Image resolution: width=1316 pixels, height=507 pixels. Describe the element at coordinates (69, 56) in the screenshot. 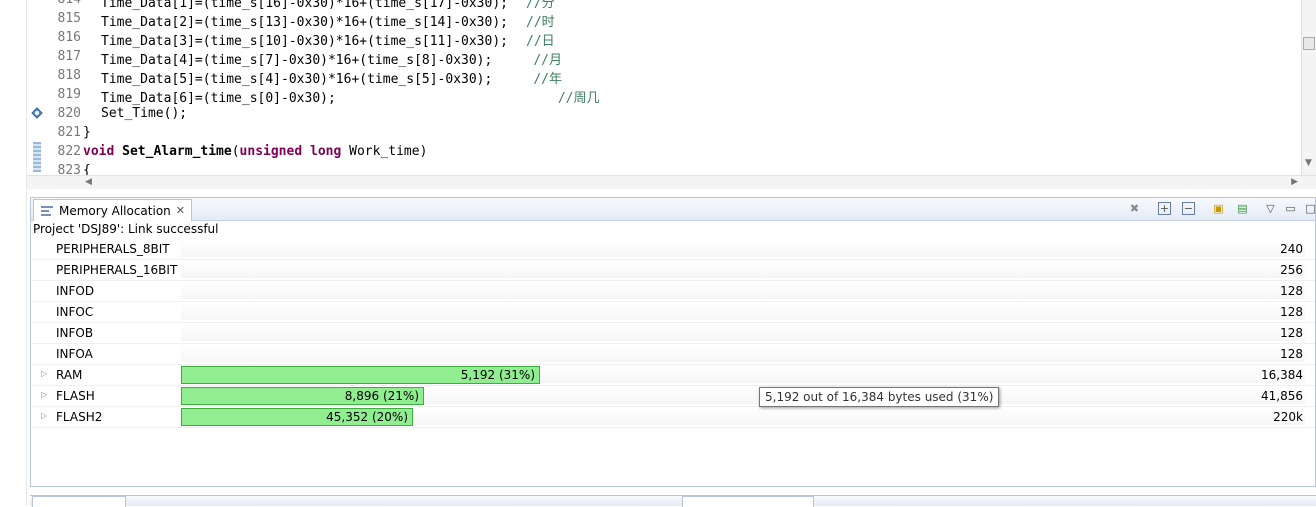

I see `line-number: 817` at that location.